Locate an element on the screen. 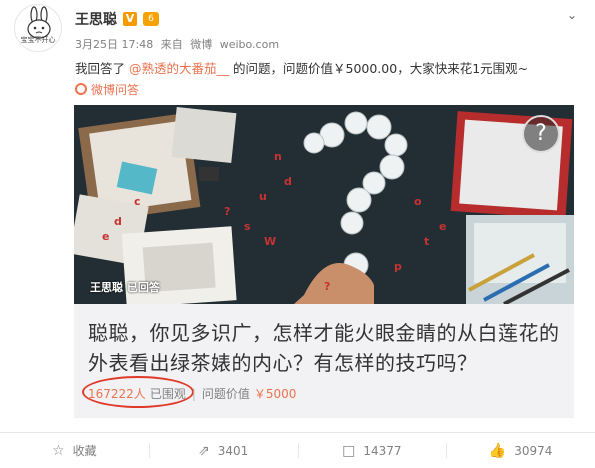 The image size is (595, 468). avatar: 宝宝不开心 is located at coordinates (38, 28).